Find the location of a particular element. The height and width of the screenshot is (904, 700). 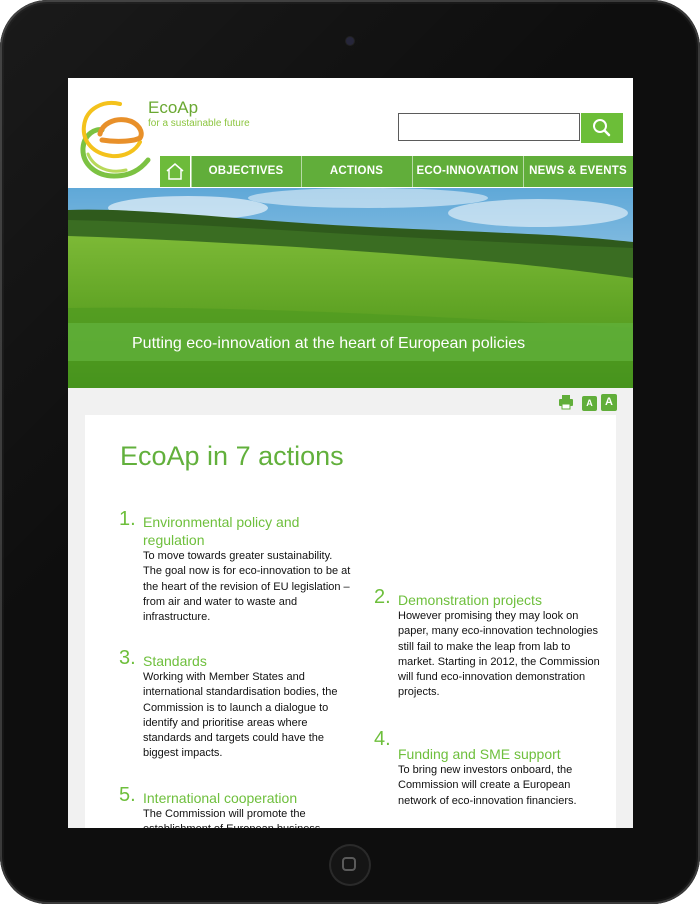

search-button is located at coordinates (602, 128).